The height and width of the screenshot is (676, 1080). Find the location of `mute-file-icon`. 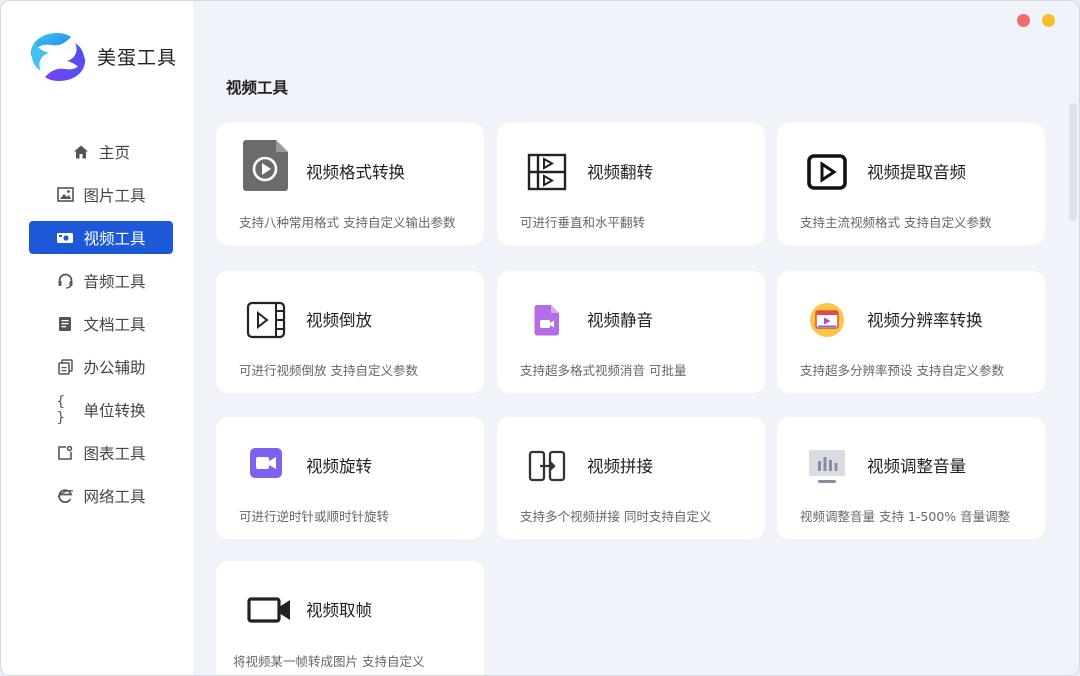

mute-file-icon is located at coordinates (547, 320).